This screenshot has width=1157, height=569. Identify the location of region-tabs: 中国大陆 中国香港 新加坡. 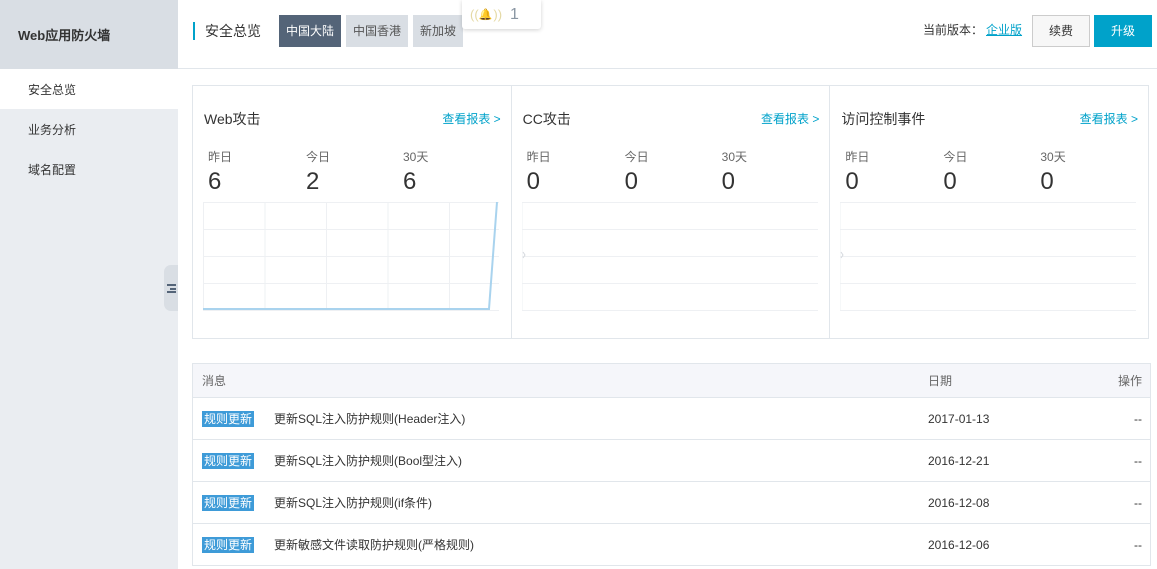
(373, 31).